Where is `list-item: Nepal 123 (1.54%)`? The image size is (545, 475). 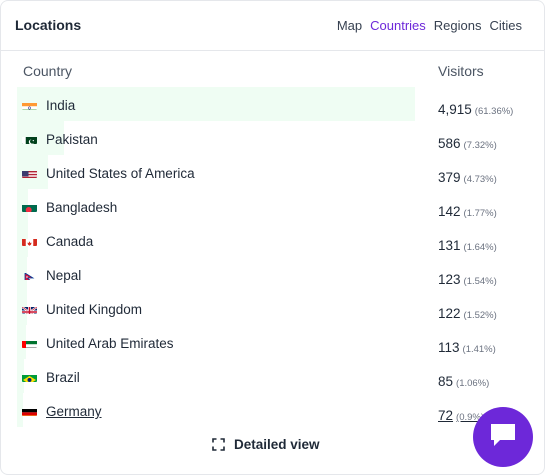 list-item: Nepal 123 (1.54%) is located at coordinates (272, 274).